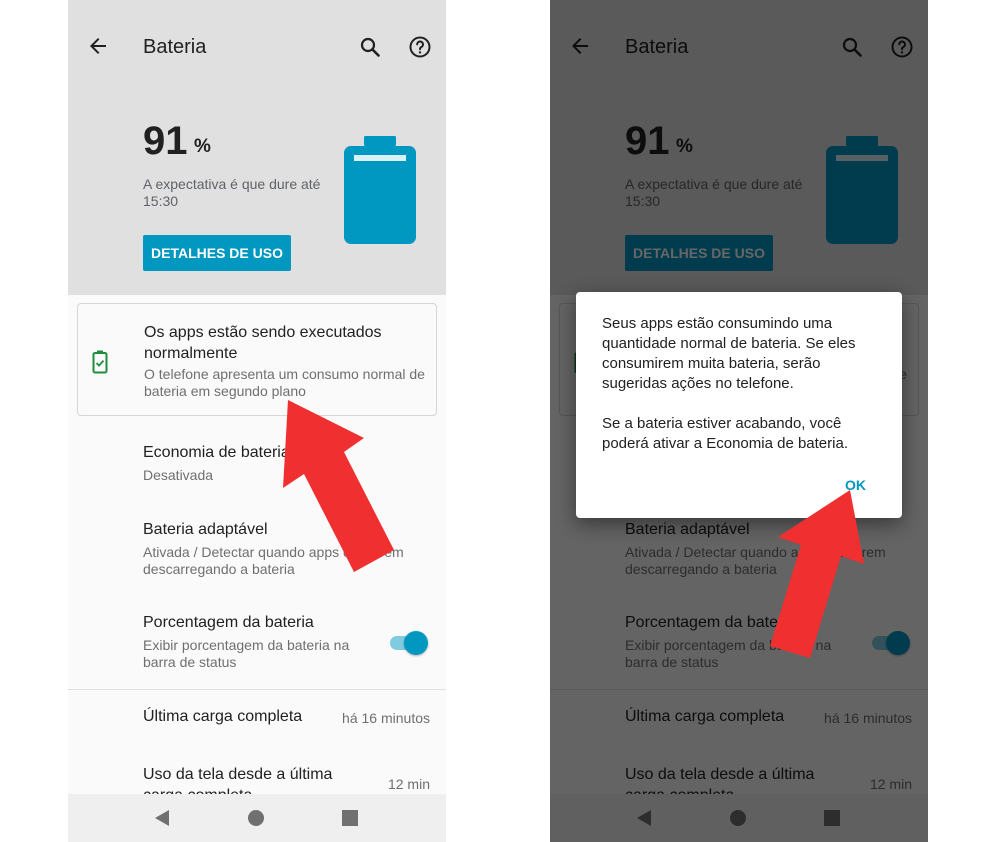 The image size is (984, 842). What do you see at coordinates (98, 46) in the screenshot?
I see `arrow-back-icon` at bounding box center [98, 46].